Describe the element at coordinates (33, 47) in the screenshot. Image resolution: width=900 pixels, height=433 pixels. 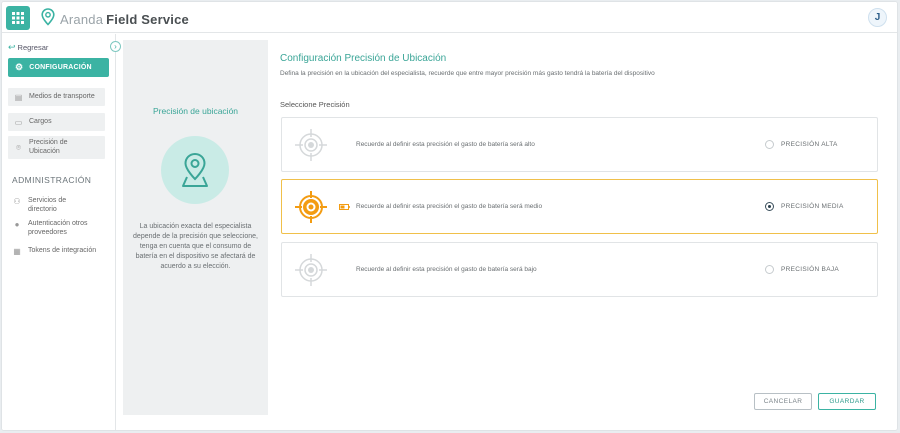
I see `back-label: Regresar` at that location.